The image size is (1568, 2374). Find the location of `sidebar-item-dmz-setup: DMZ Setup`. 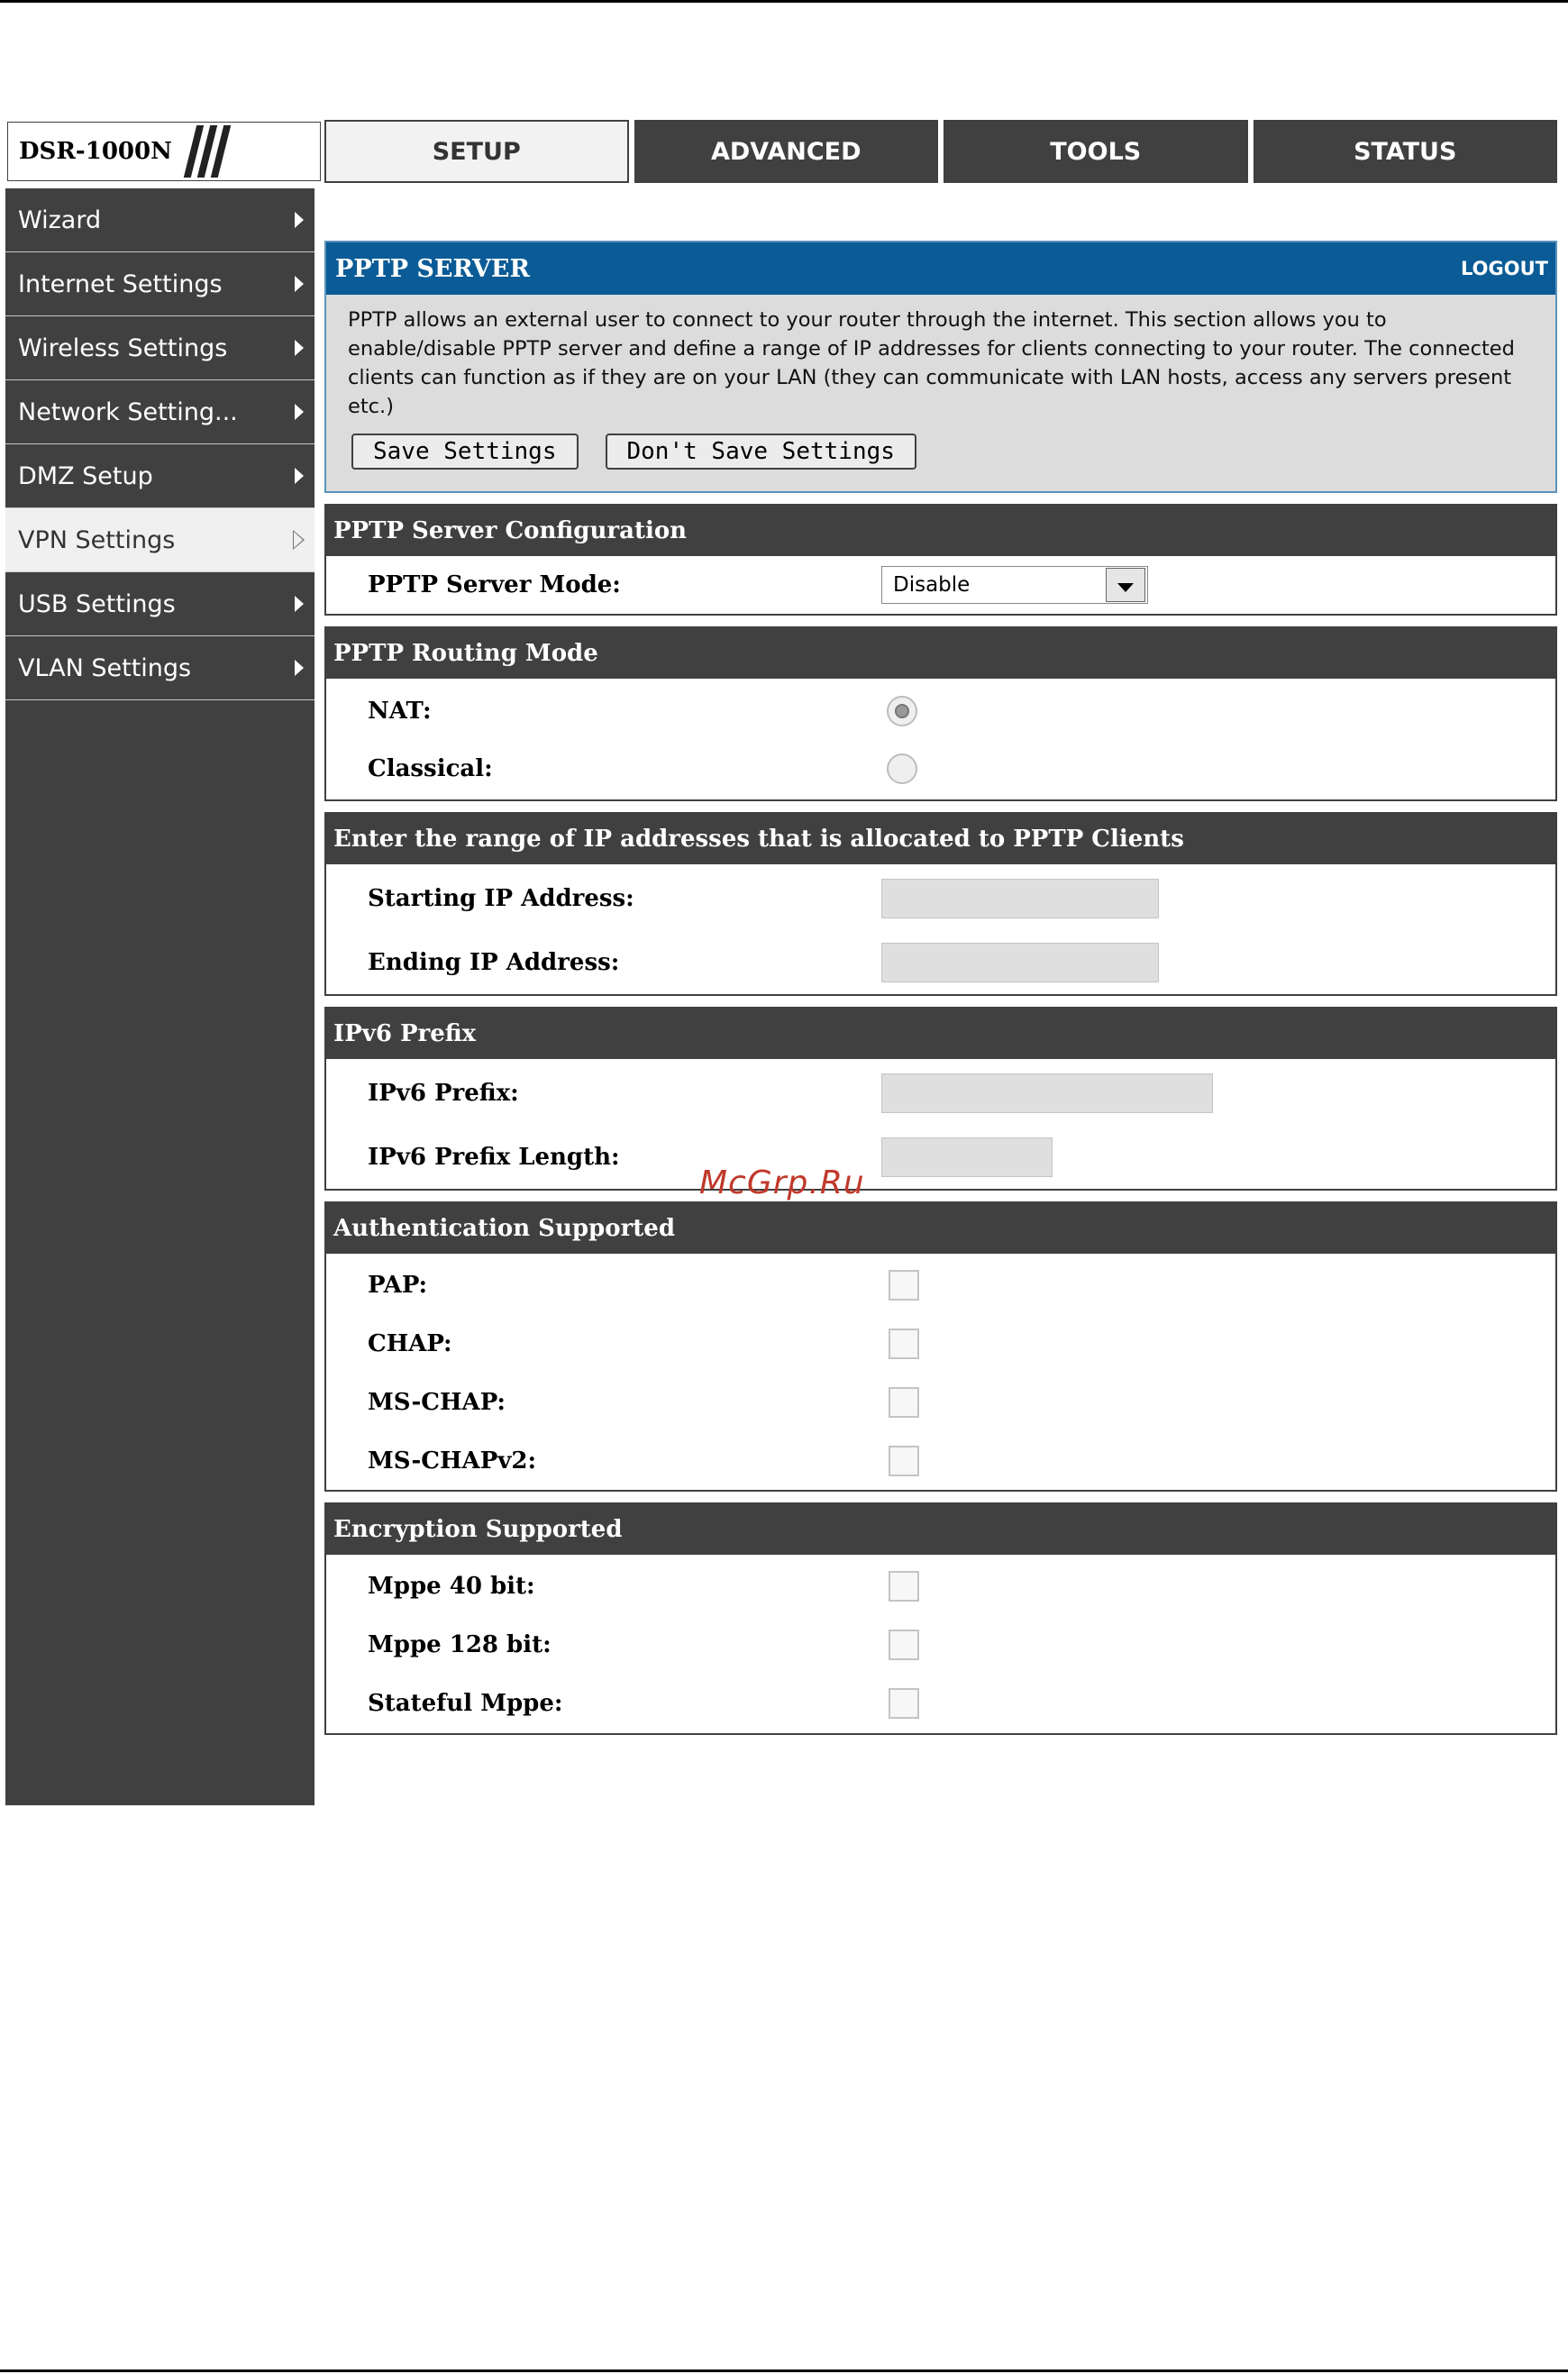

sidebar-item-dmz-setup: DMZ Setup is located at coordinates (160, 476).